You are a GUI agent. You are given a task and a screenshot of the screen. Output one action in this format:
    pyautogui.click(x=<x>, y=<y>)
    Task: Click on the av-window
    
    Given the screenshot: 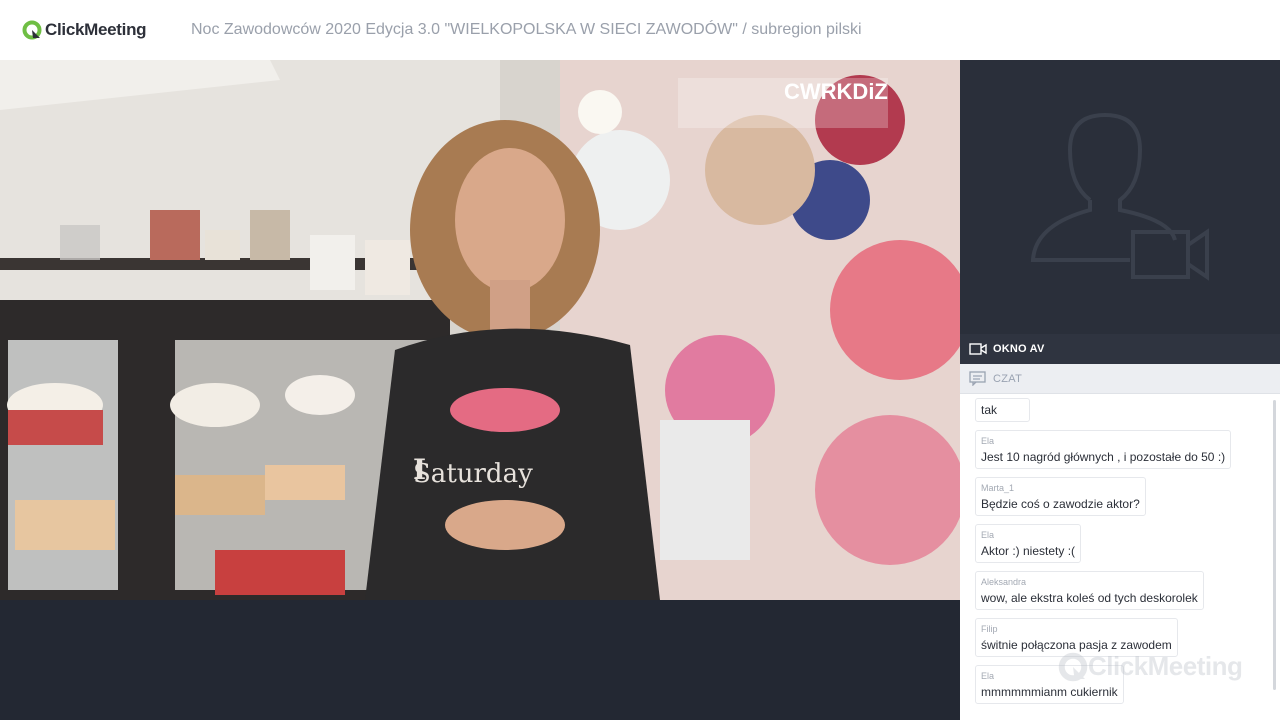 What is the action you would take?
    pyautogui.click(x=1120, y=197)
    